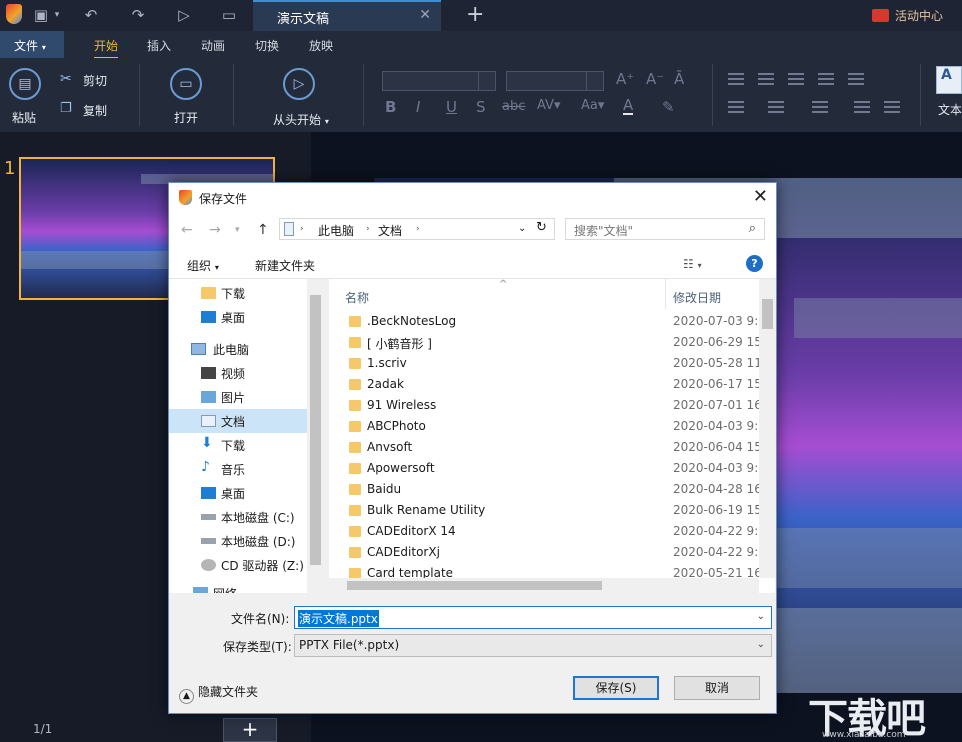 This screenshot has width=962, height=742. What do you see at coordinates (717, 688) in the screenshot?
I see `cancel-button: 取消` at bounding box center [717, 688].